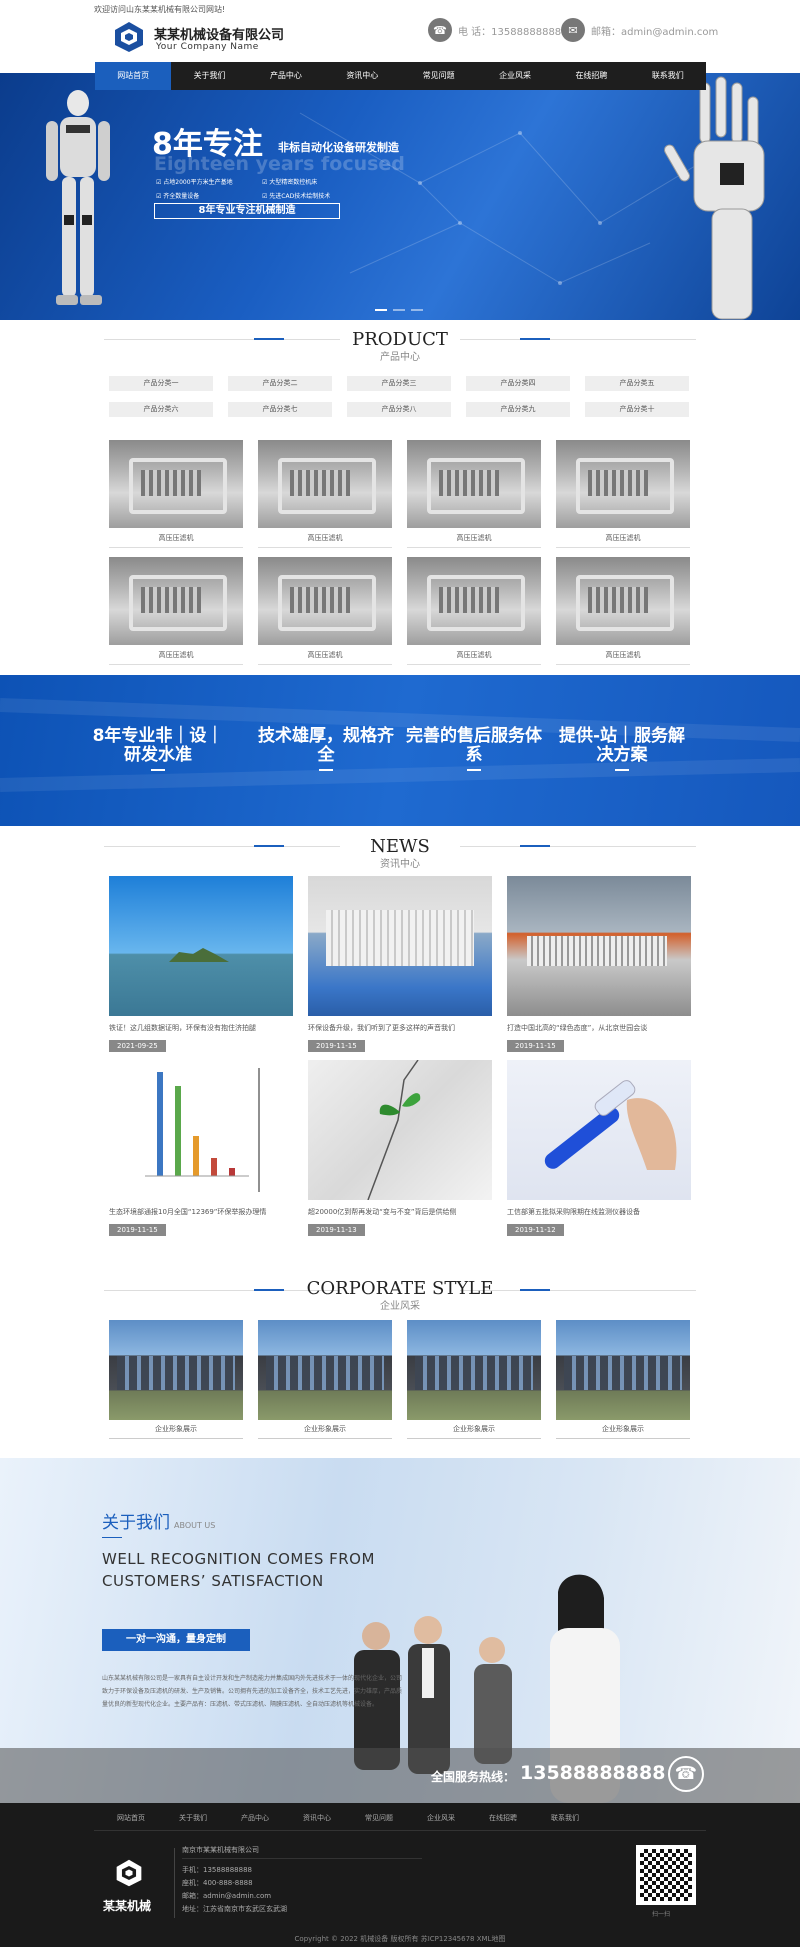 The image size is (800, 1947). Describe the element at coordinates (201, 1028) in the screenshot. I see `news-text: 铁证！这几组数据证明，环保有没有抱住济拍腿` at that location.